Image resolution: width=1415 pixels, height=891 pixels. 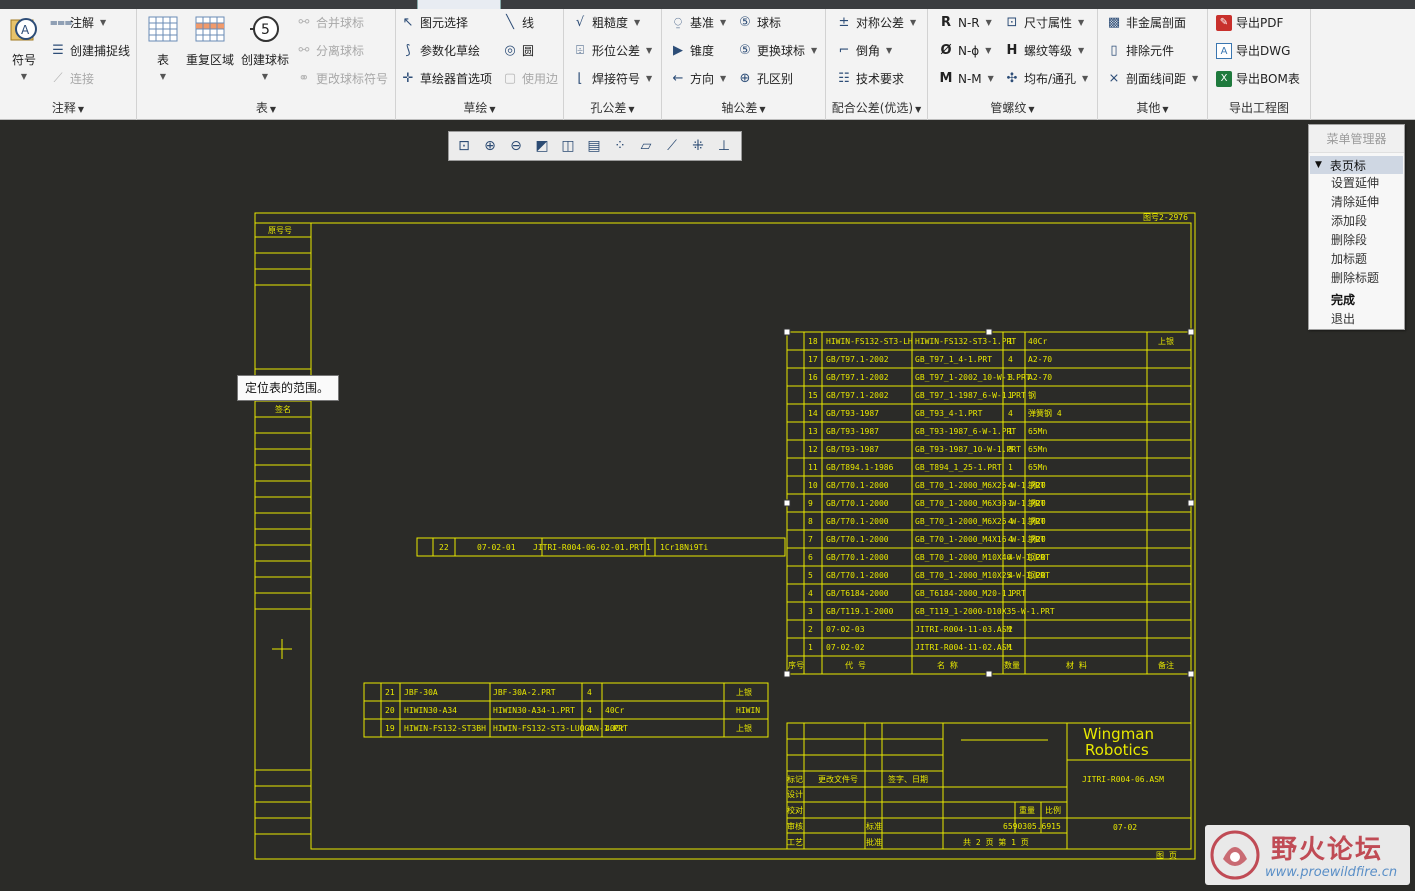 What do you see at coordinates (530, 79) in the screenshot?
I see `use-edge-button: ▢ 使用边` at bounding box center [530, 79].